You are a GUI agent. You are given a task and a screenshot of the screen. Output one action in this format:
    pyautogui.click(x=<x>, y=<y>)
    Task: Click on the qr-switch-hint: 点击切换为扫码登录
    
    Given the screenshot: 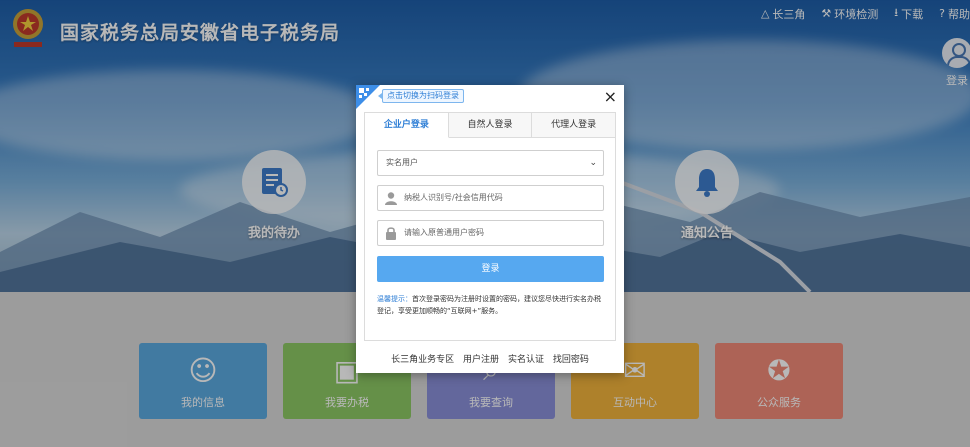 What is the action you would take?
    pyautogui.click(x=421, y=96)
    